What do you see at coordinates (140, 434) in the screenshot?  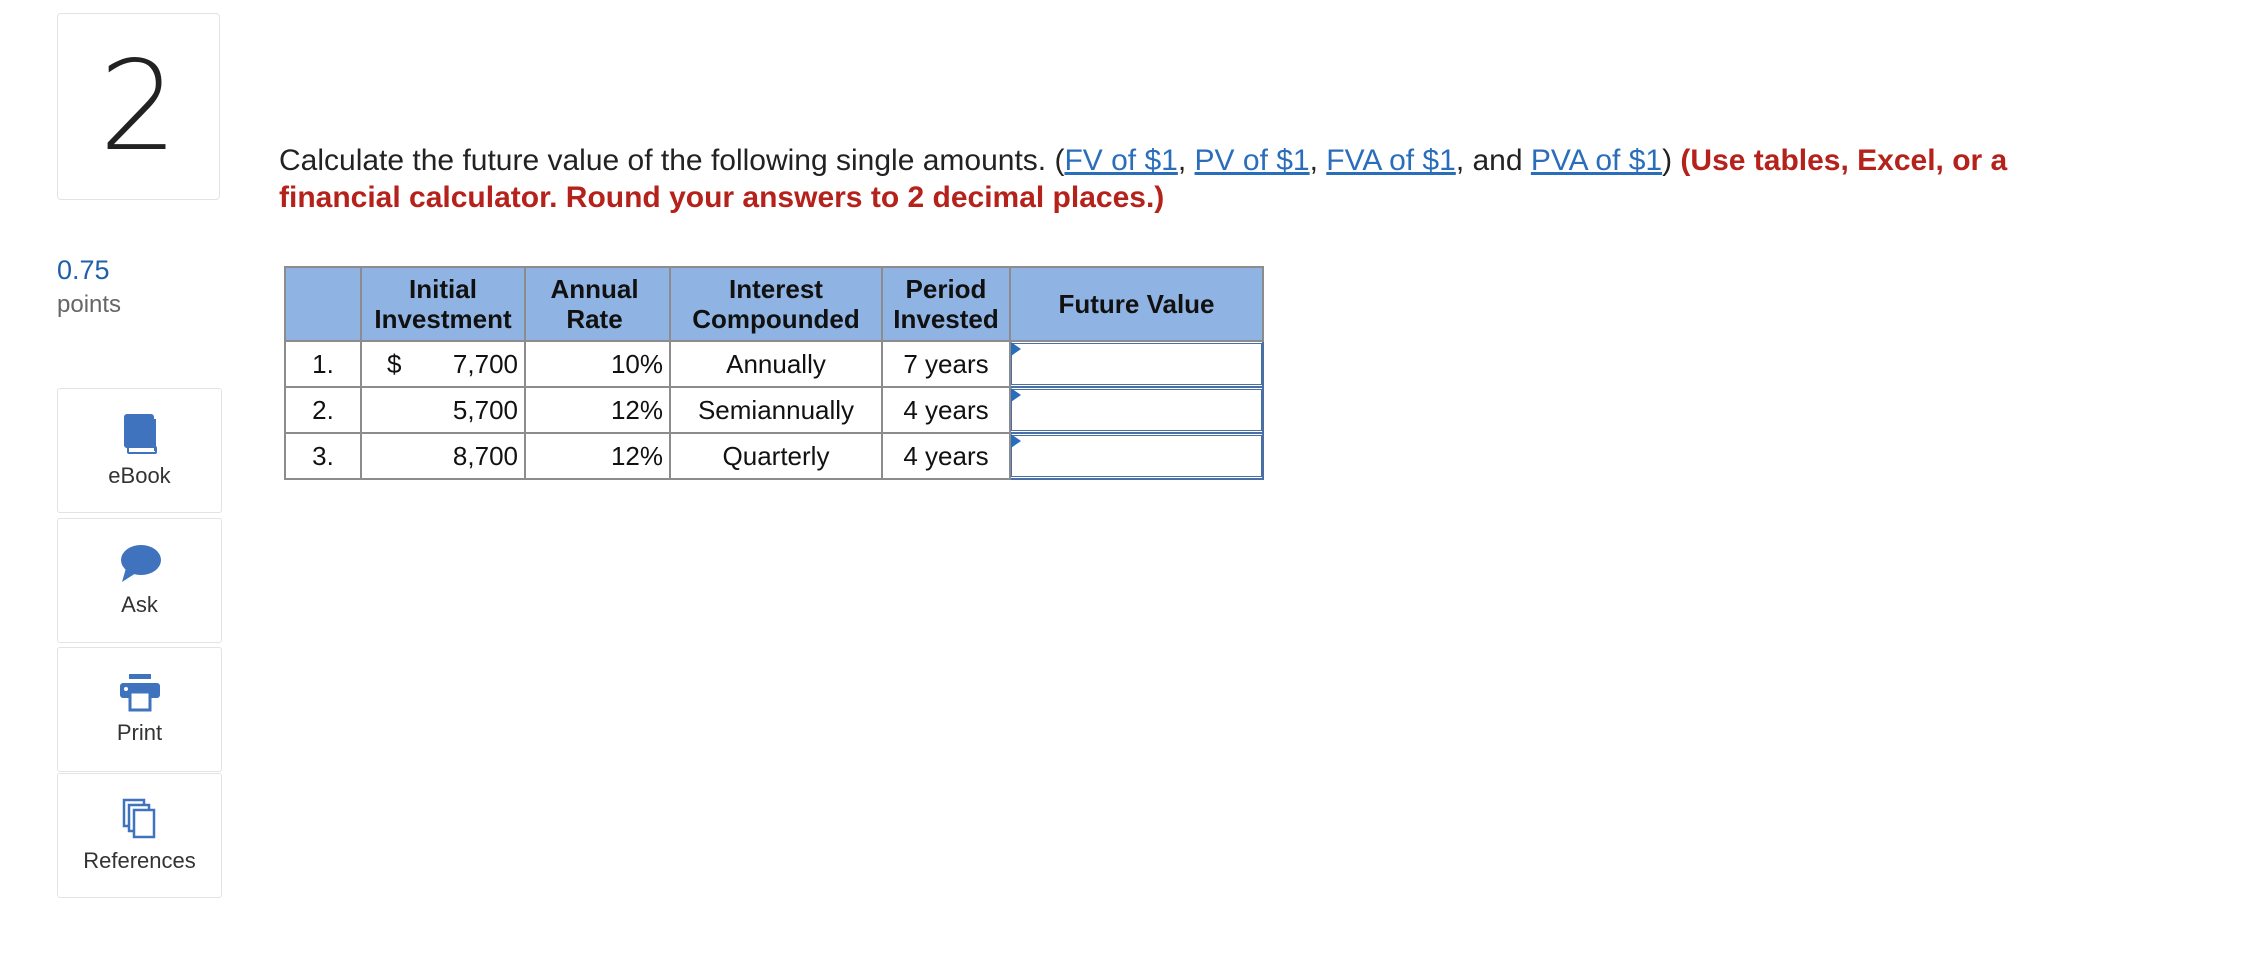 I see `book-icon` at bounding box center [140, 434].